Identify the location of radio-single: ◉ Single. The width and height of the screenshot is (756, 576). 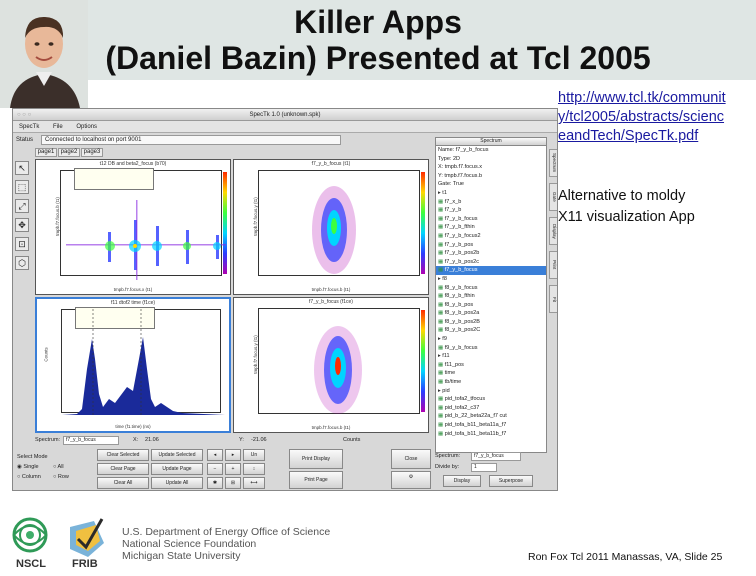
(28, 467).